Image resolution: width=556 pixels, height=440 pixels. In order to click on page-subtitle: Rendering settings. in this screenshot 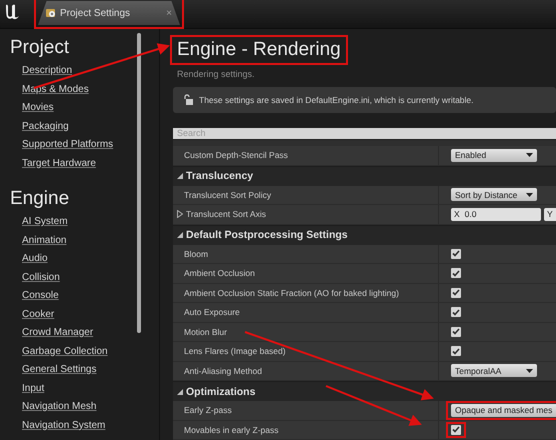, I will do `click(216, 74)`.